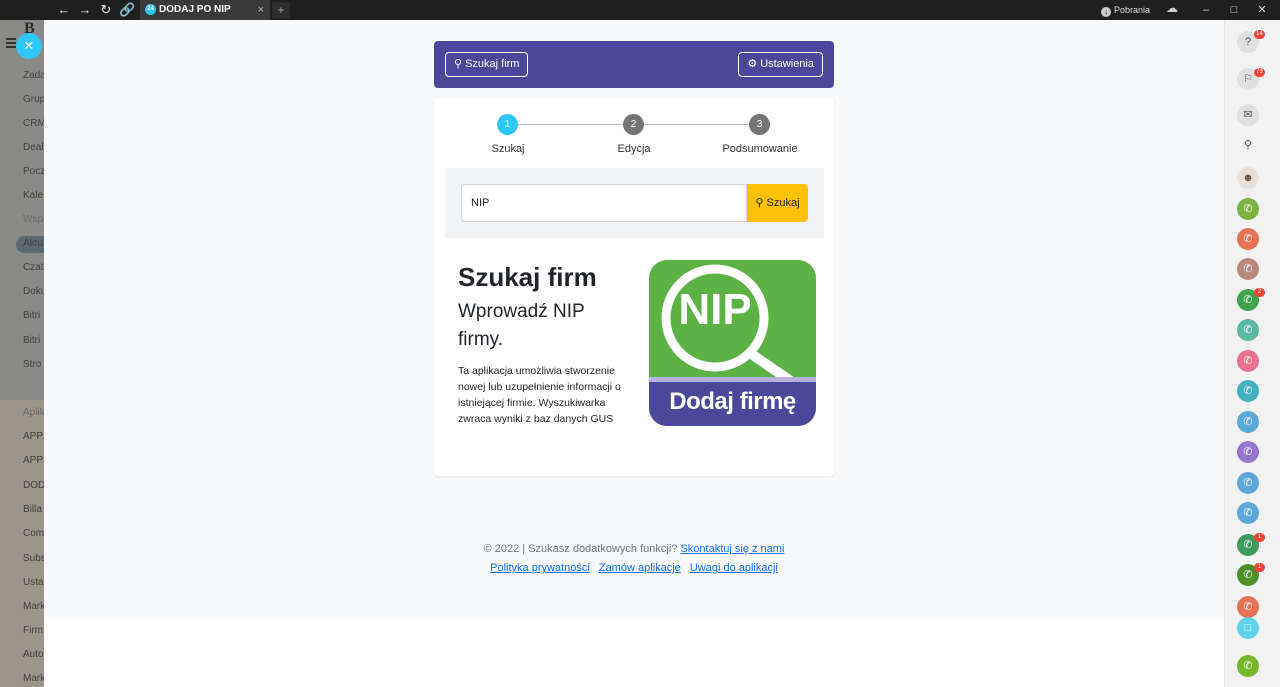 This screenshot has height=687, width=1280. I want to click on browser-tab: 24 DODAJ PO NIP ×, so click(205, 10).